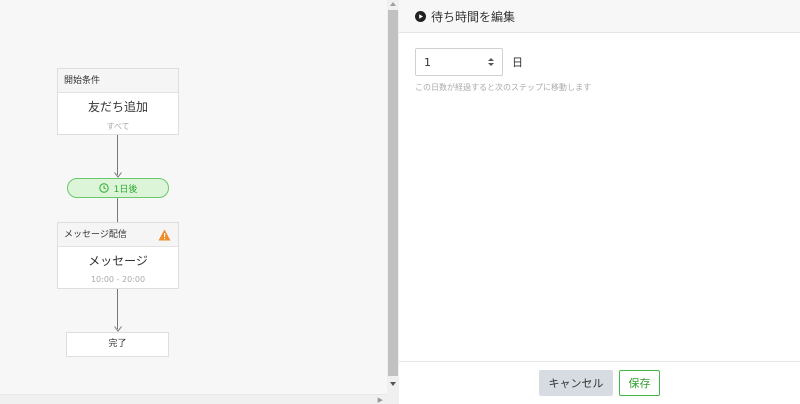 The width and height of the screenshot is (800, 404). What do you see at coordinates (517, 62) in the screenshot?
I see `days-unit-label: 日` at bounding box center [517, 62].